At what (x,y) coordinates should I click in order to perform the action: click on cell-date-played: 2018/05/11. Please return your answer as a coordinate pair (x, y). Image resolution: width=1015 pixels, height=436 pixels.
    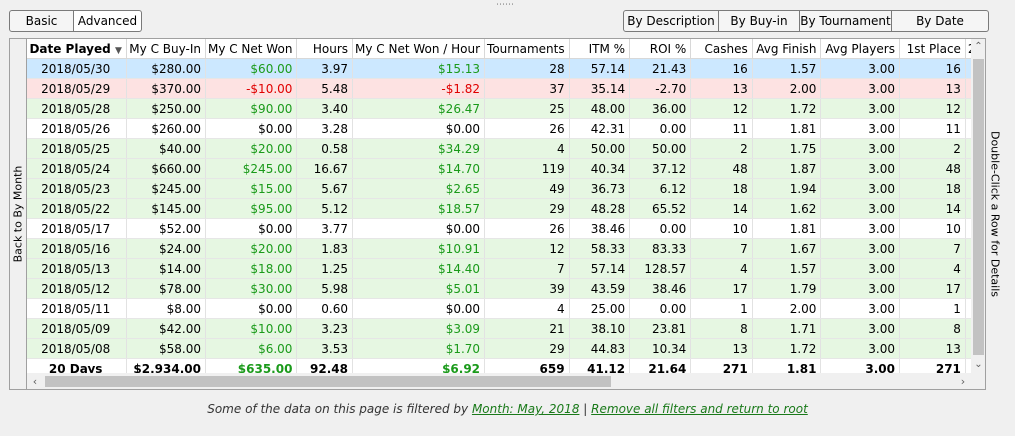
    Looking at the image, I should click on (77, 308).